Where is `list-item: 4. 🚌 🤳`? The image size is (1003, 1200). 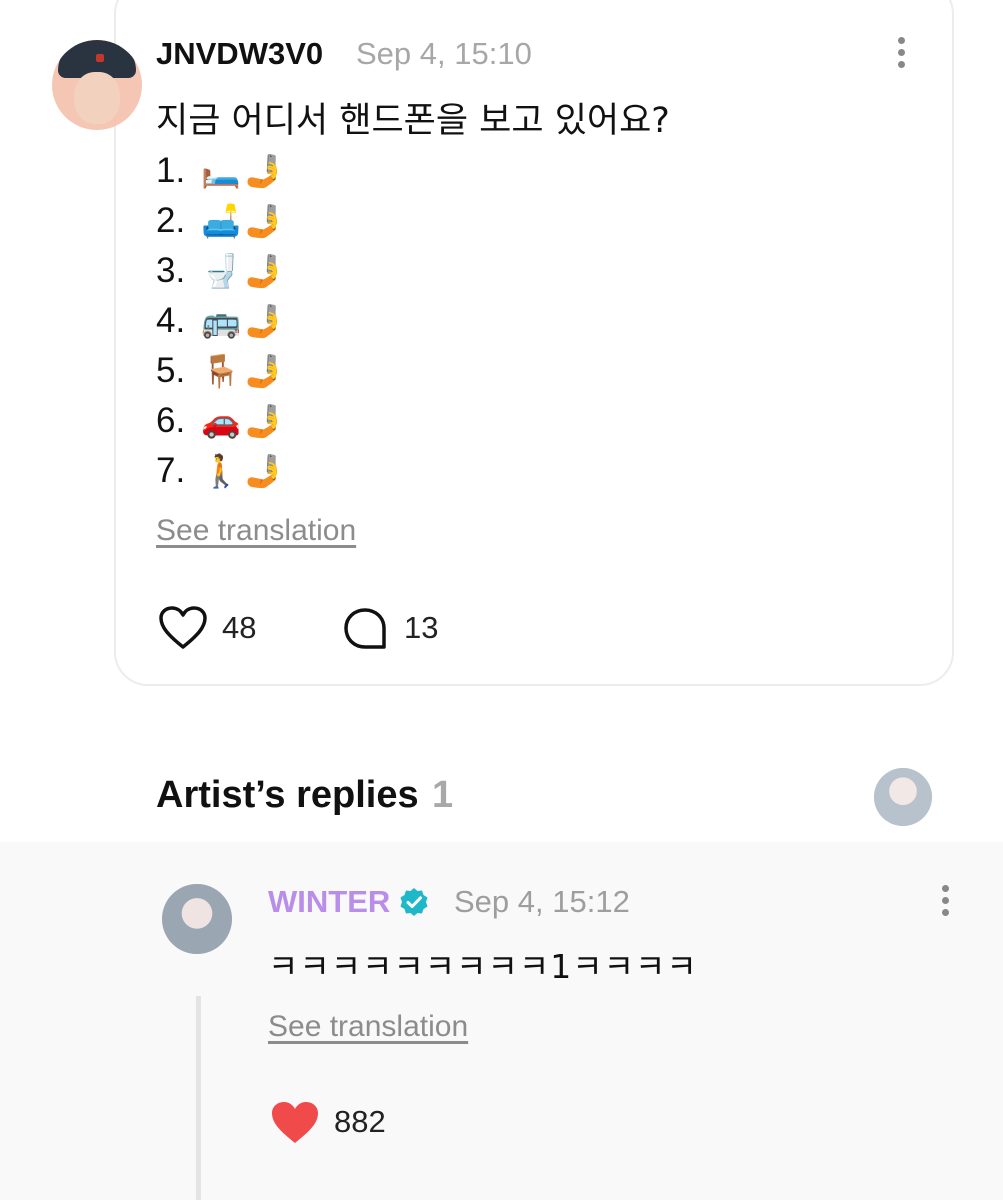 list-item: 4. 🚌 🤳 is located at coordinates (220, 320).